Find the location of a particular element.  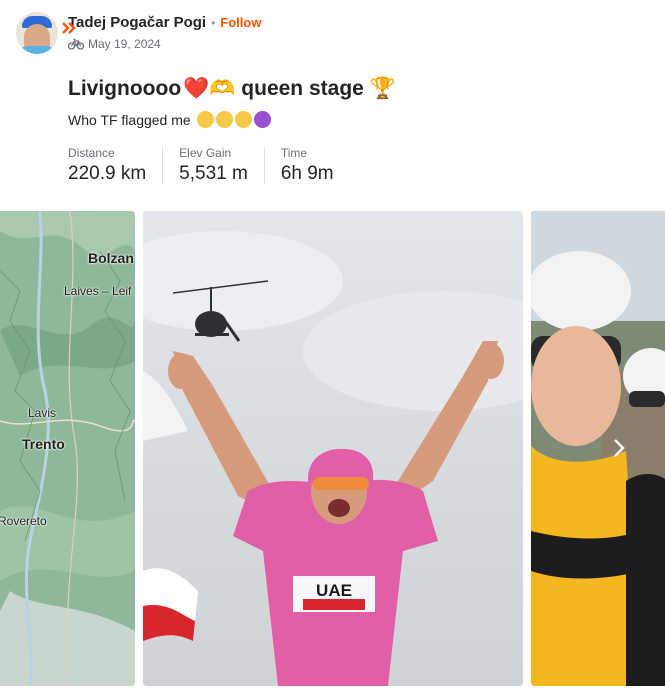

stat-label: Distance is located at coordinates (91, 153).